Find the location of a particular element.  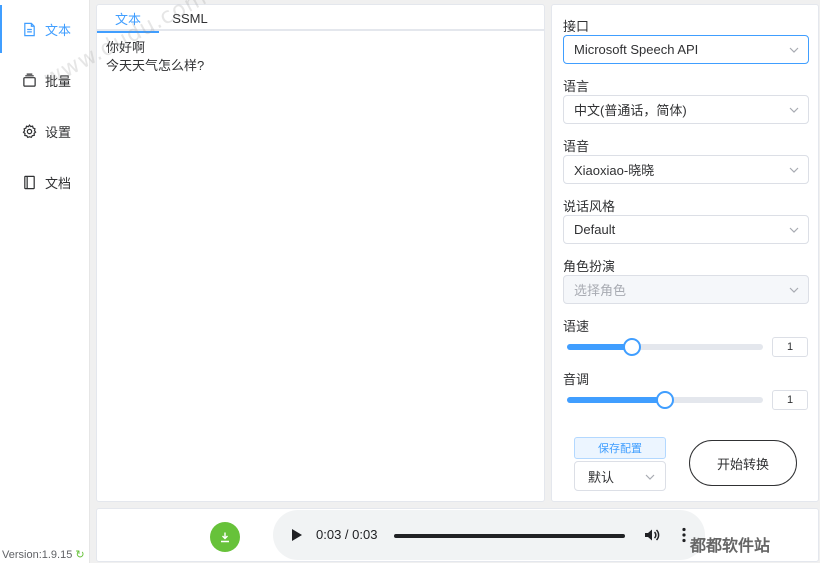

save-config-button: 保存配置 is located at coordinates (620, 448).